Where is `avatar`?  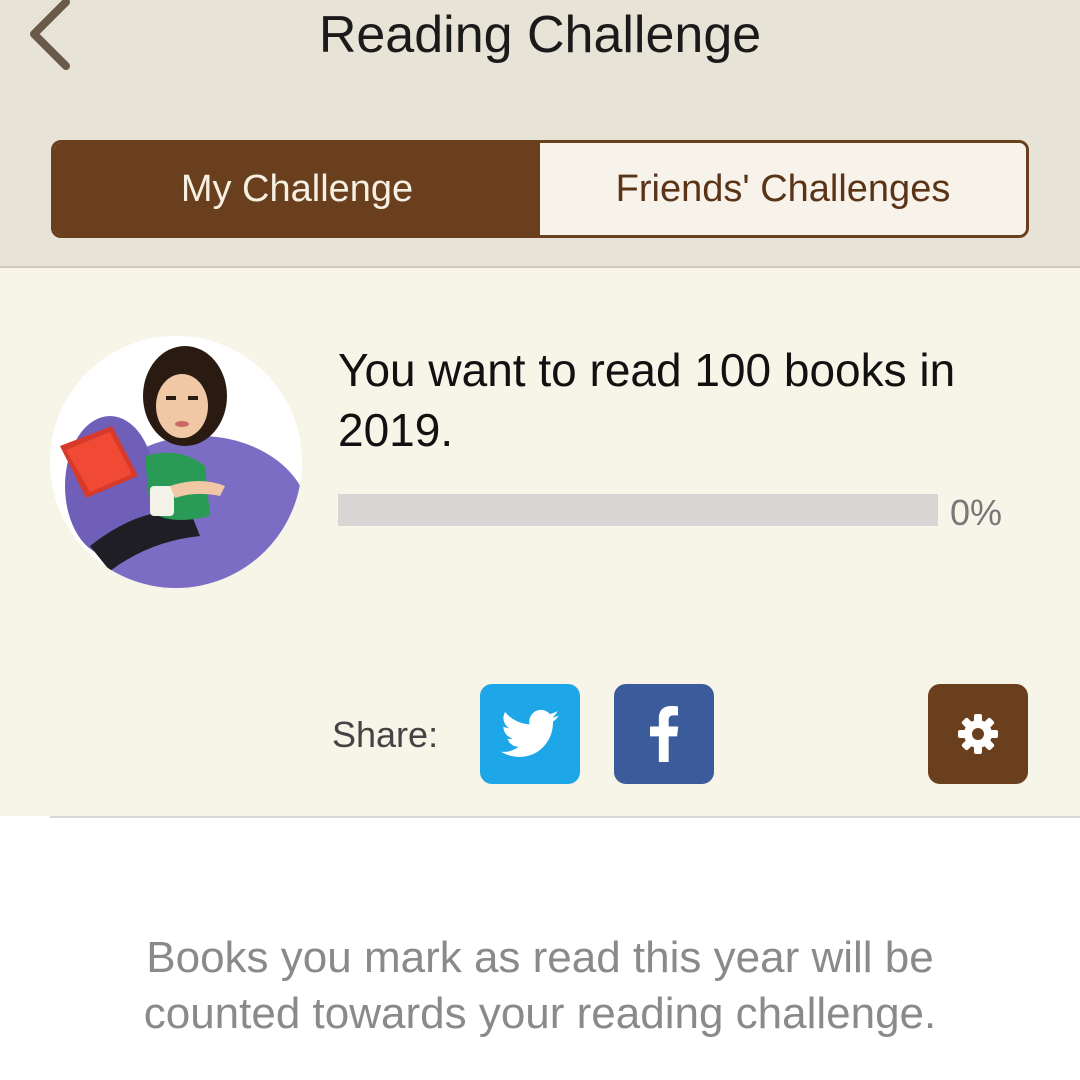
avatar is located at coordinates (176, 462).